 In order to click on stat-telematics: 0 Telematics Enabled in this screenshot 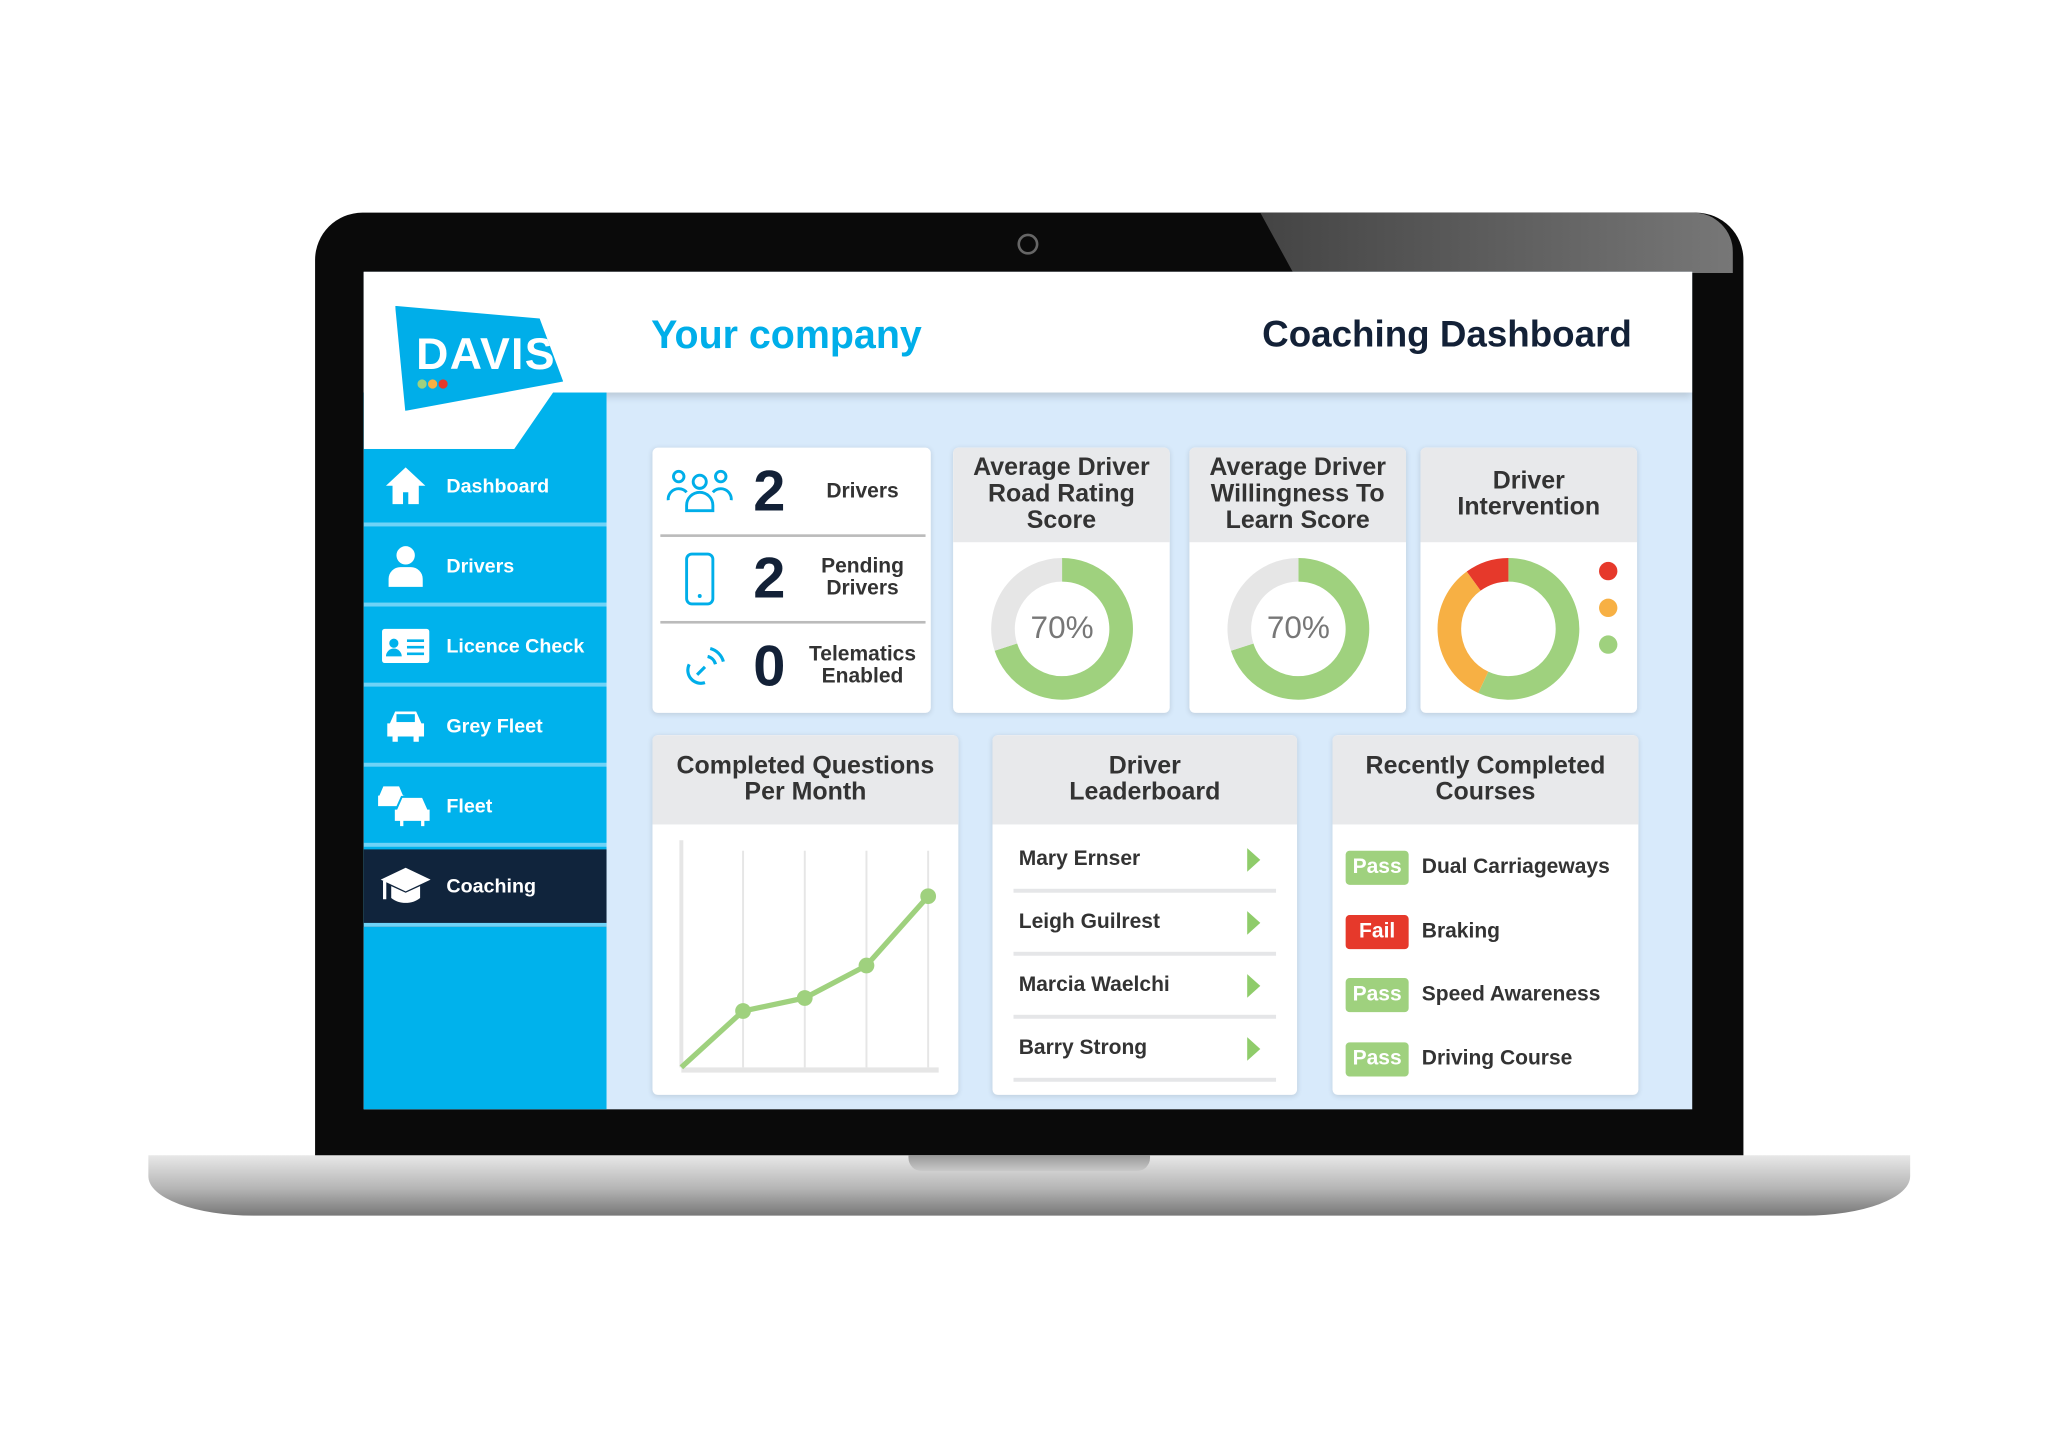, I will do `click(792, 667)`.